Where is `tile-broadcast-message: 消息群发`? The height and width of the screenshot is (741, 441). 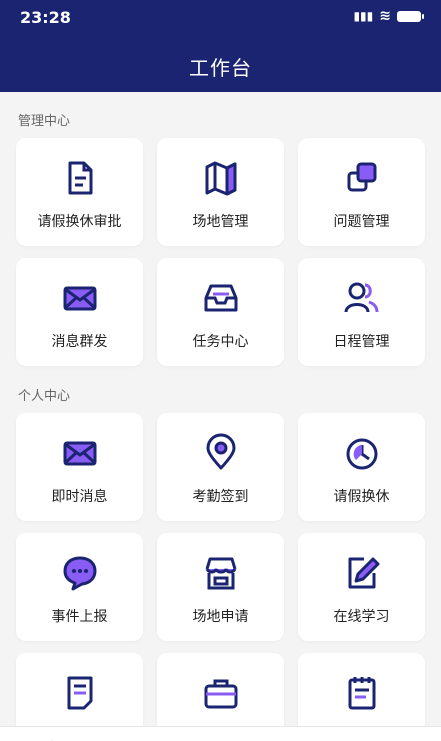
tile-broadcast-message: 消息群发 is located at coordinates (79, 312).